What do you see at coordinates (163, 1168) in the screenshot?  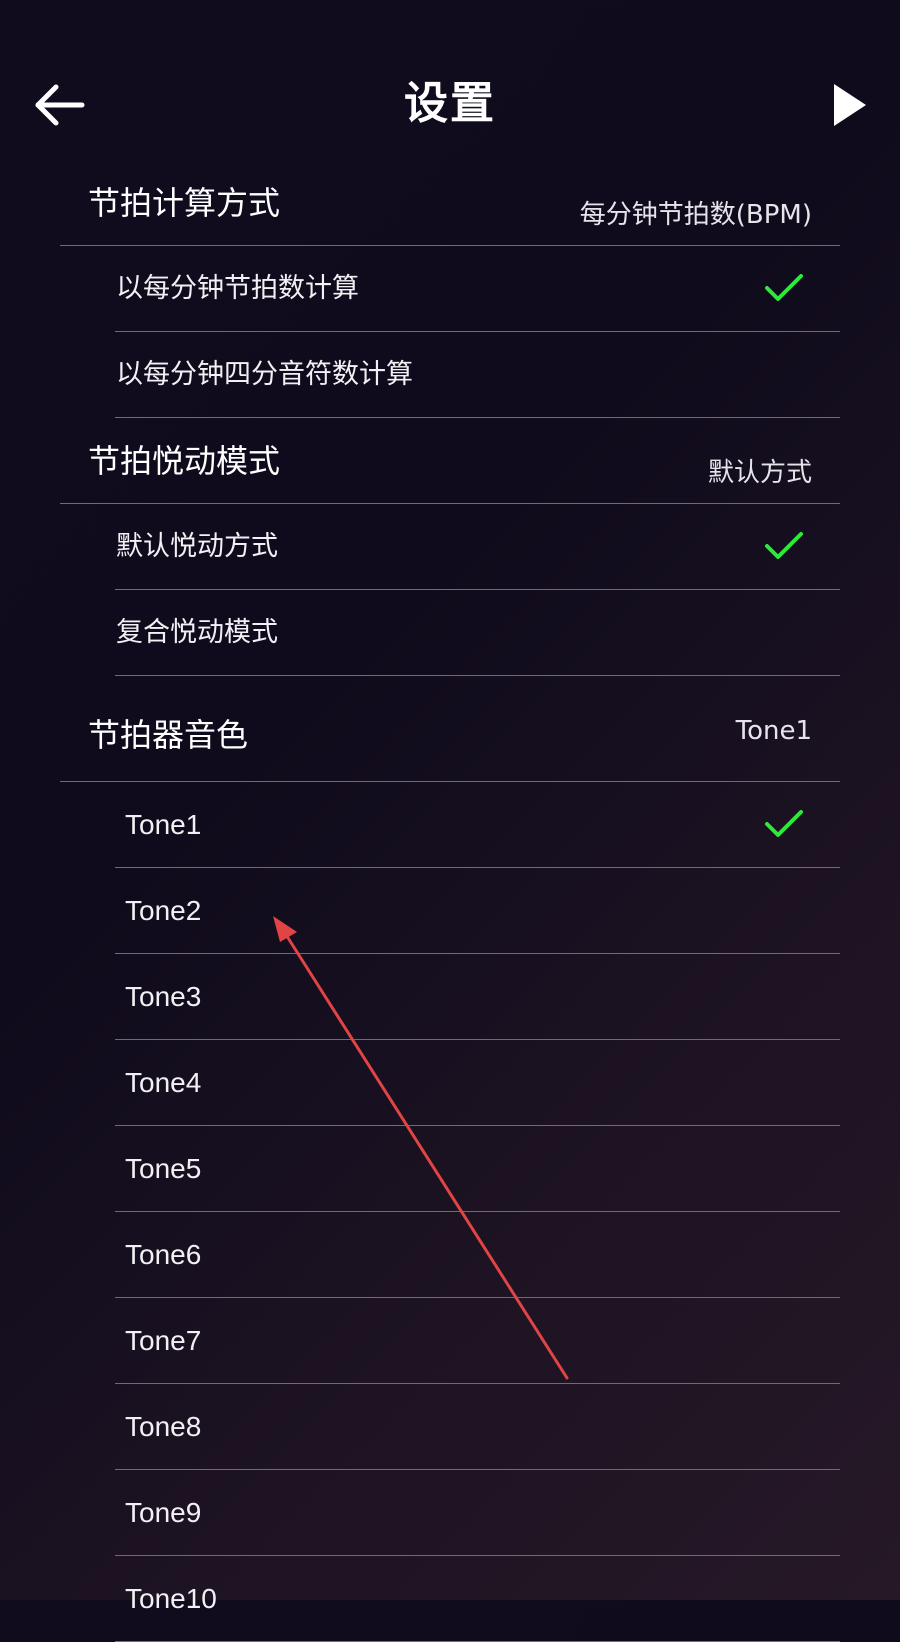 I see `option-label: Tone5` at bounding box center [163, 1168].